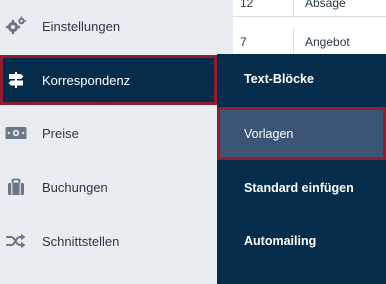  Describe the element at coordinates (16, 26) in the screenshot. I see `gears-icon` at that location.